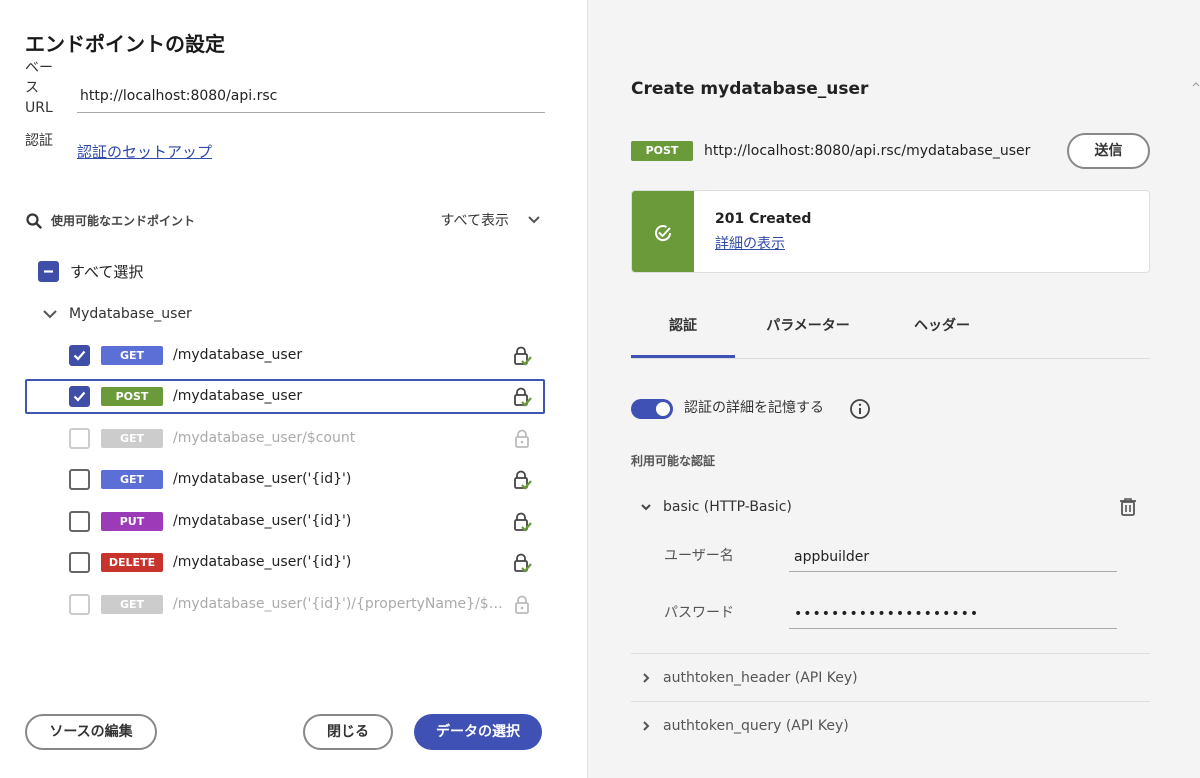 This screenshot has width=1200, height=778. What do you see at coordinates (144, 151) in the screenshot?
I see `auth-setup-link: 認証のセットアップ` at bounding box center [144, 151].